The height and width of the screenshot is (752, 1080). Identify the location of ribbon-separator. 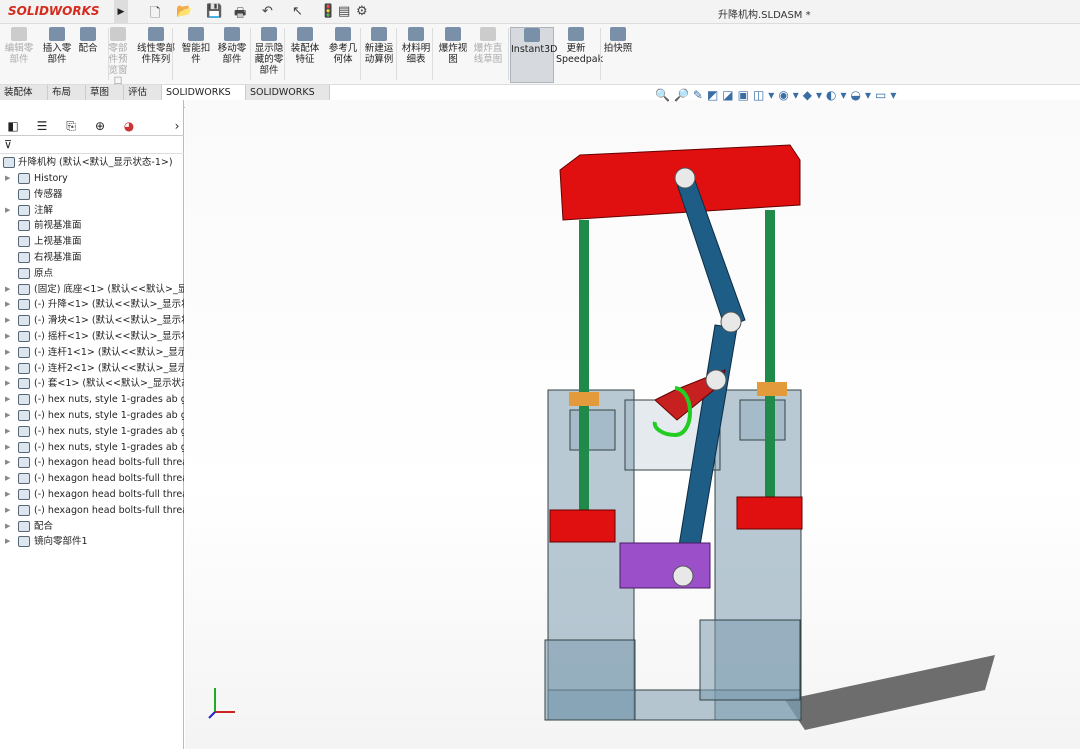
(172, 54).